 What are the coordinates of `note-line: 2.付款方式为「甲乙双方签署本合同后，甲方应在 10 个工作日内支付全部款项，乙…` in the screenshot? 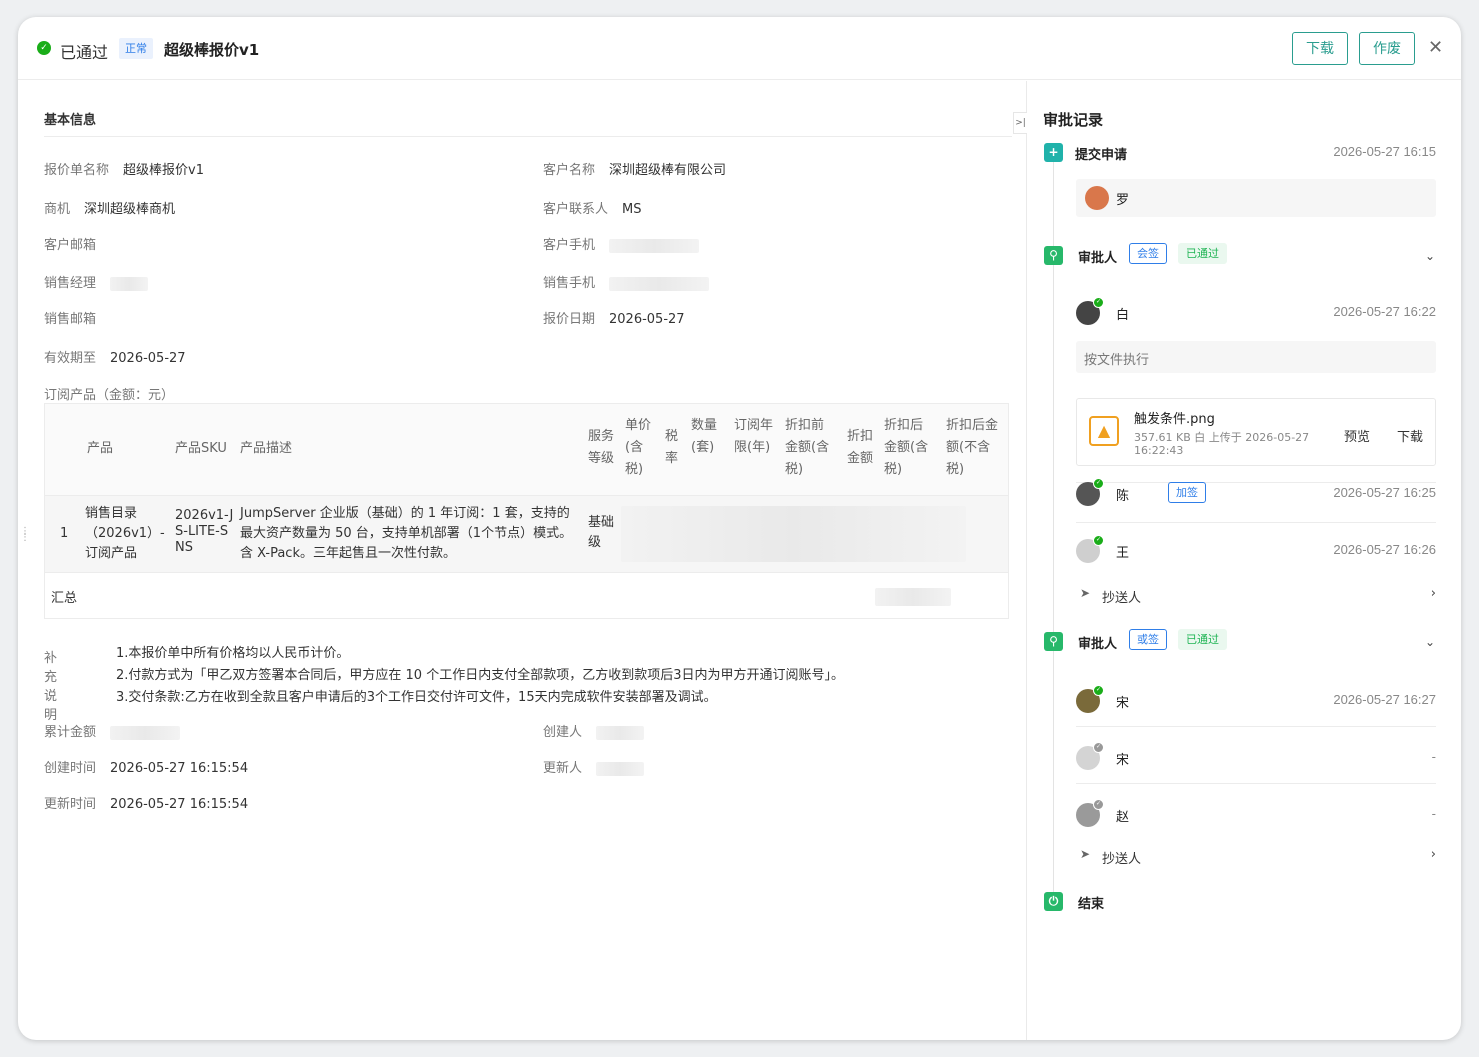 It's located at (480, 675).